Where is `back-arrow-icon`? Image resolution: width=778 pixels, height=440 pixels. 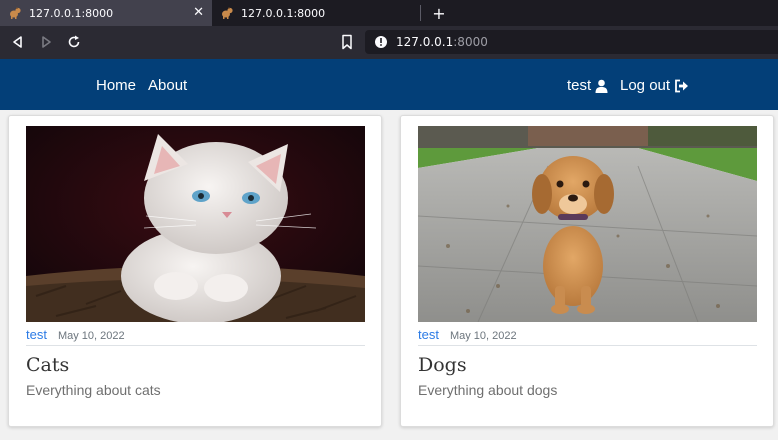
back-arrow-icon is located at coordinates (18, 42).